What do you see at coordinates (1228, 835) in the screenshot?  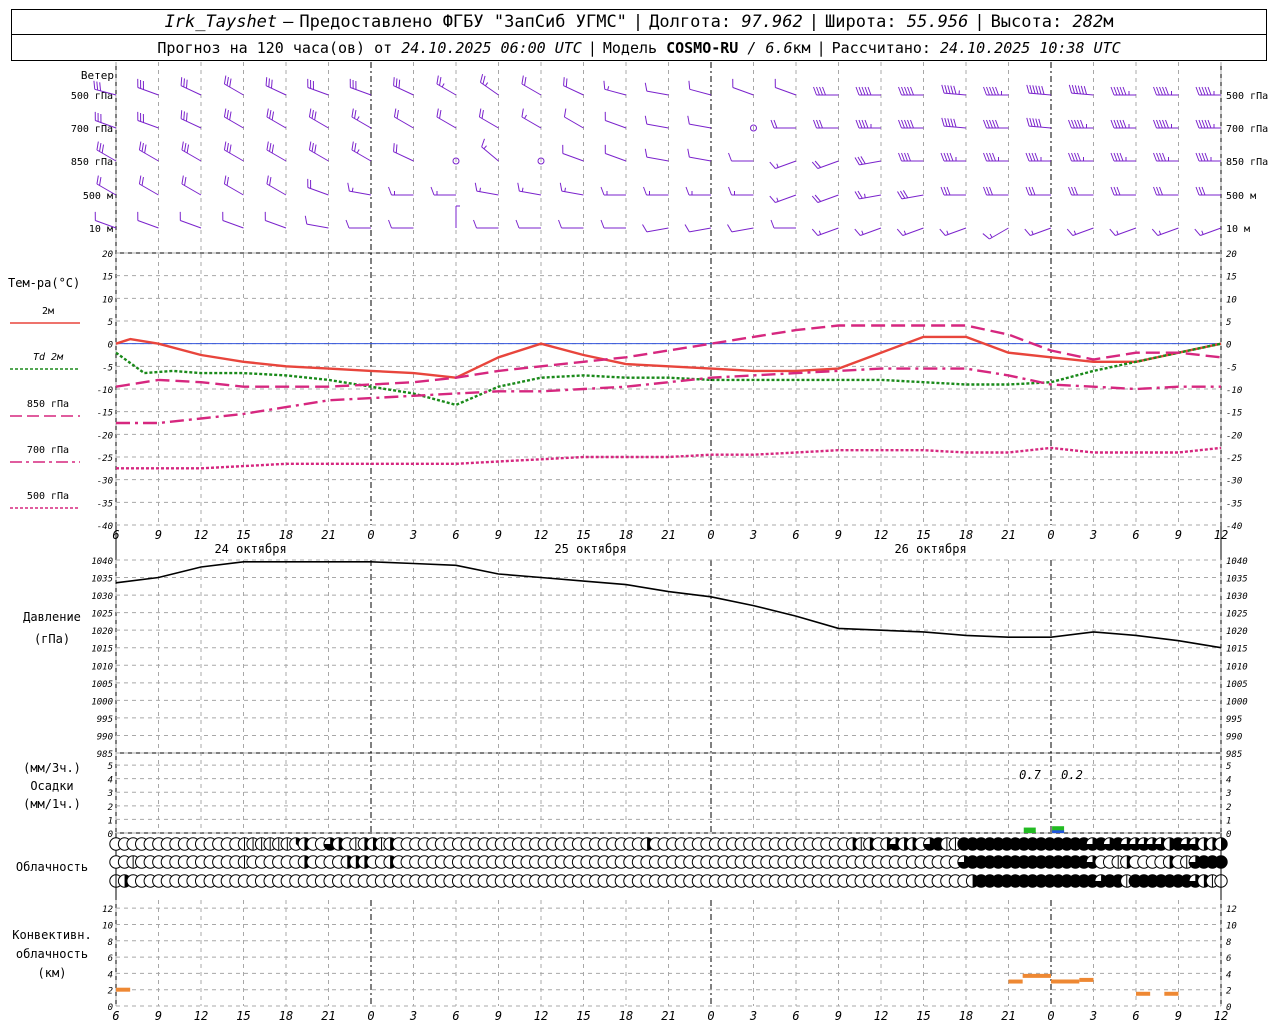 I see `precip-tick-label: 0` at bounding box center [1228, 835].